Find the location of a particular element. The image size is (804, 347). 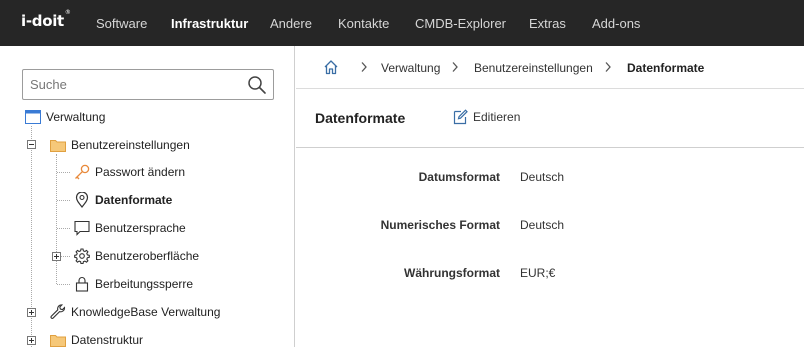

logo-mark: ® is located at coordinates (67, 12).